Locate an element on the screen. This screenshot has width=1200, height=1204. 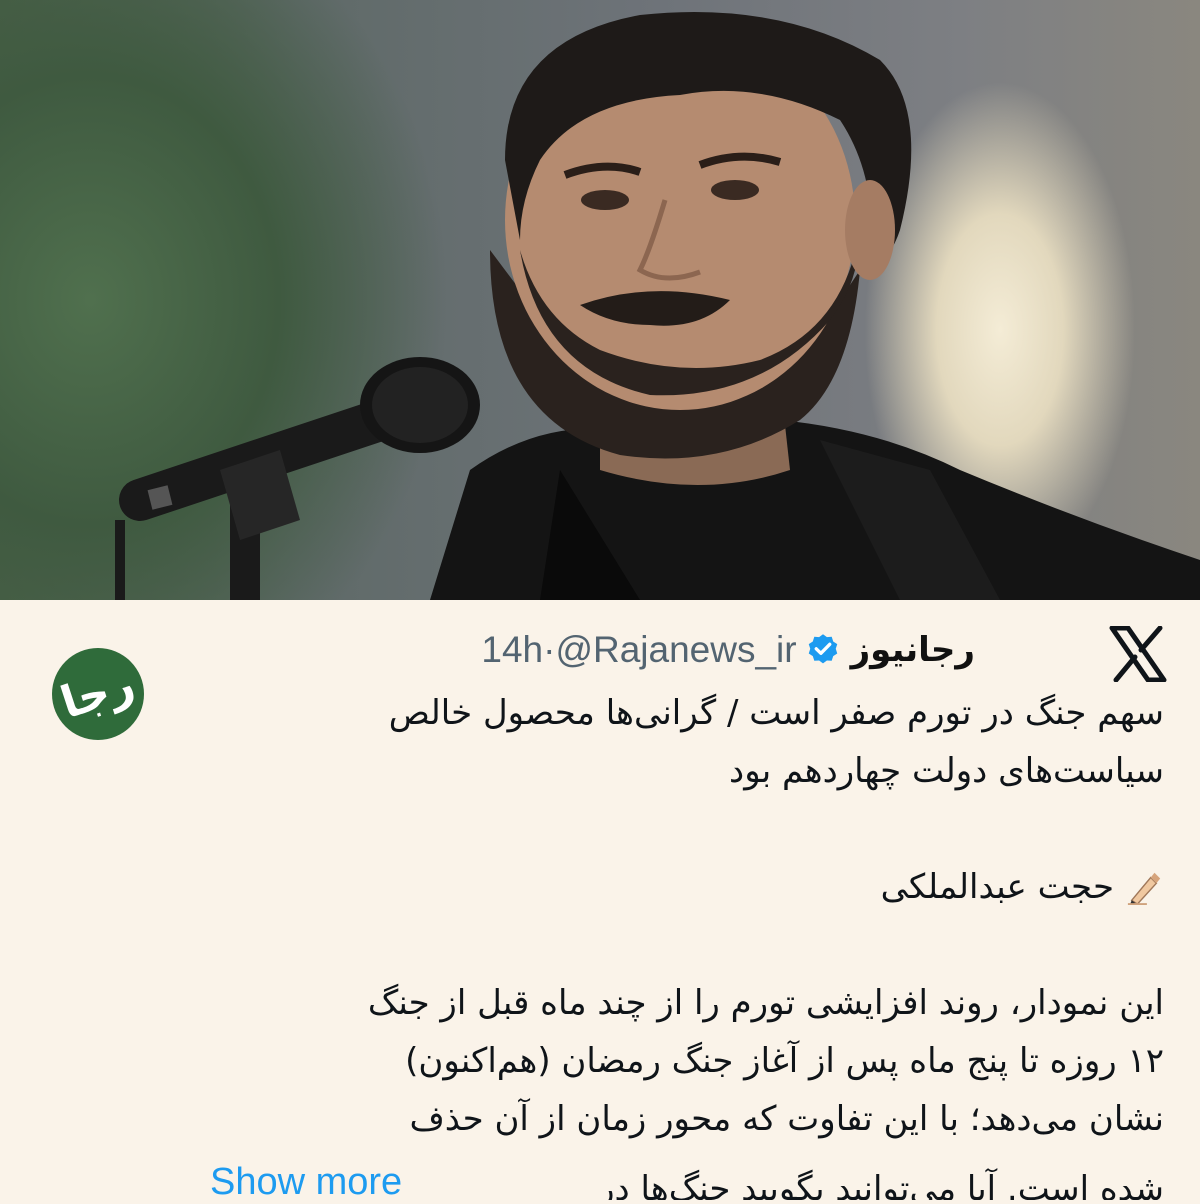
verified-badge-icon is located at coordinates (822, 649).